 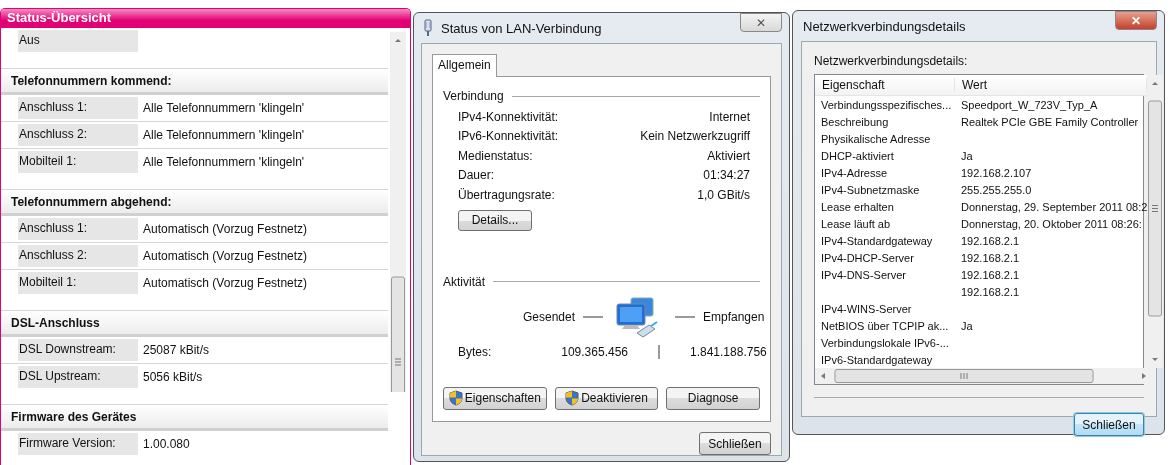 I want to click on field-label: IPv6-Konnektivität:, so click(x=508, y=136).